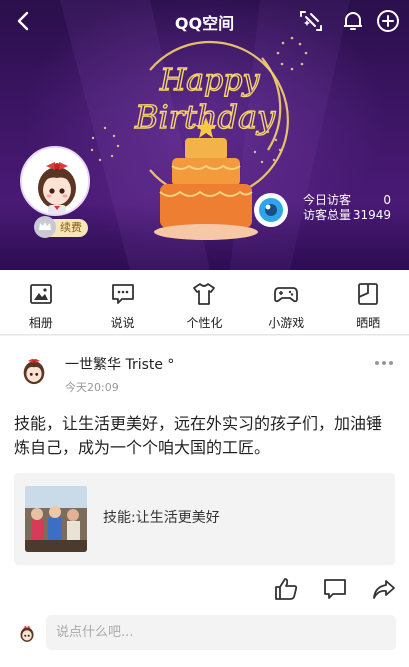 The width and height of the screenshot is (409, 667). I want to click on today-visitors-count: 0, so click(387, 200).